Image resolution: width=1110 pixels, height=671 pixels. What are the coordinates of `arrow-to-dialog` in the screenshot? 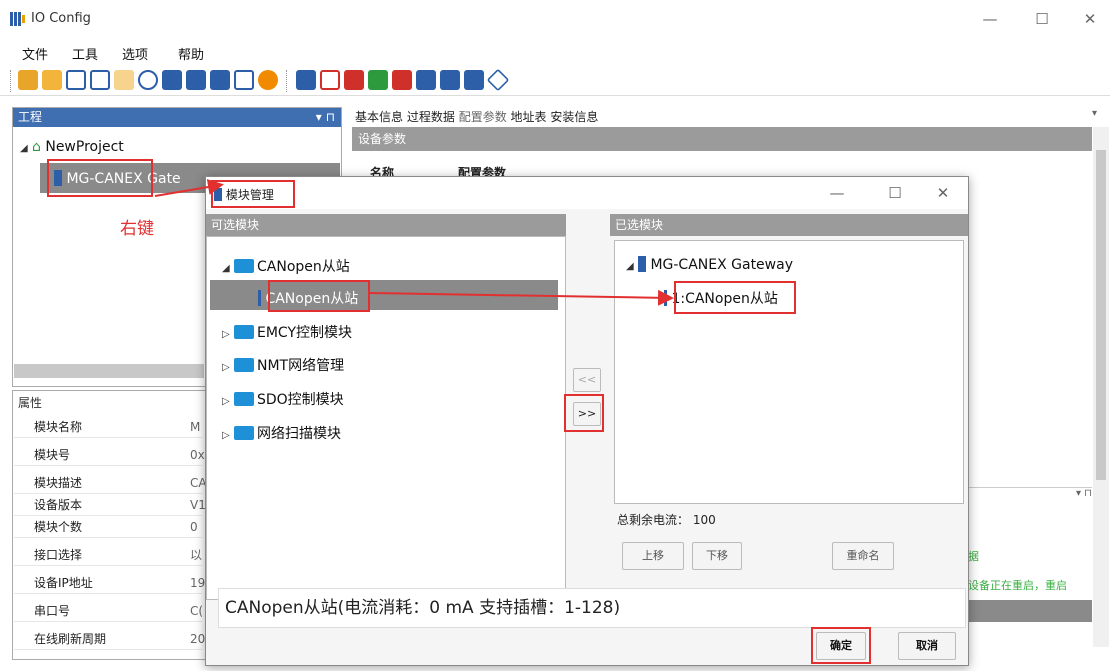 It's located at (189, 188).